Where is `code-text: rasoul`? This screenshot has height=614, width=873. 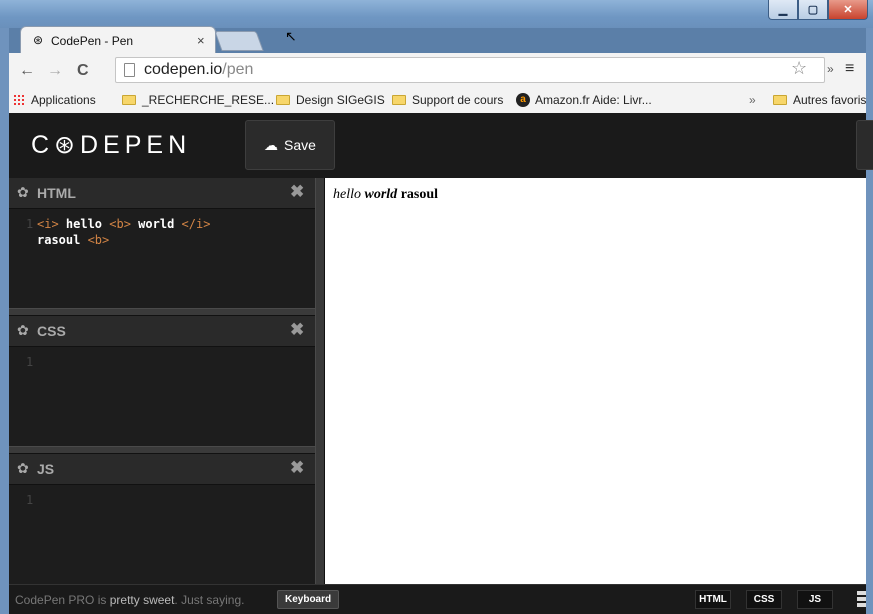
code-text: rasoul is located at coordinates (62, 240).